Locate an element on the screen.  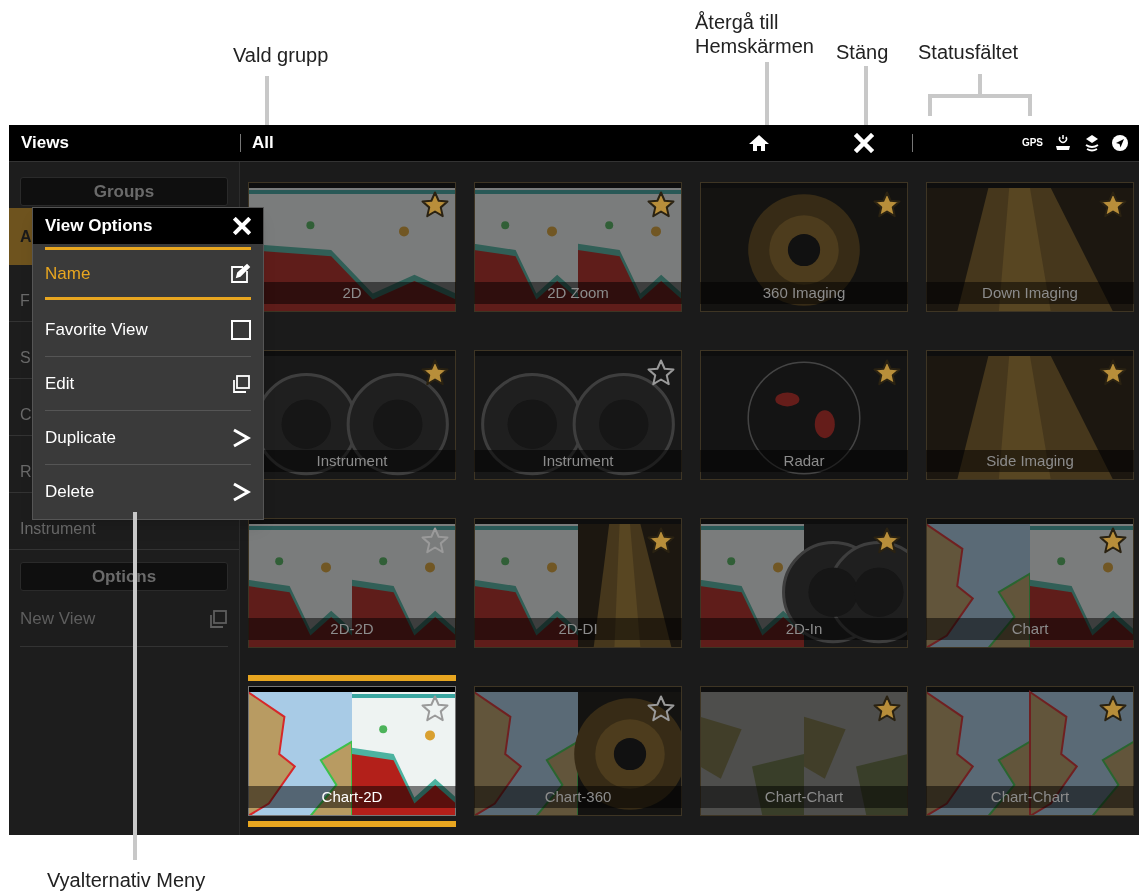
view-label: Side Imaging is located at coordinates (1030, 461).